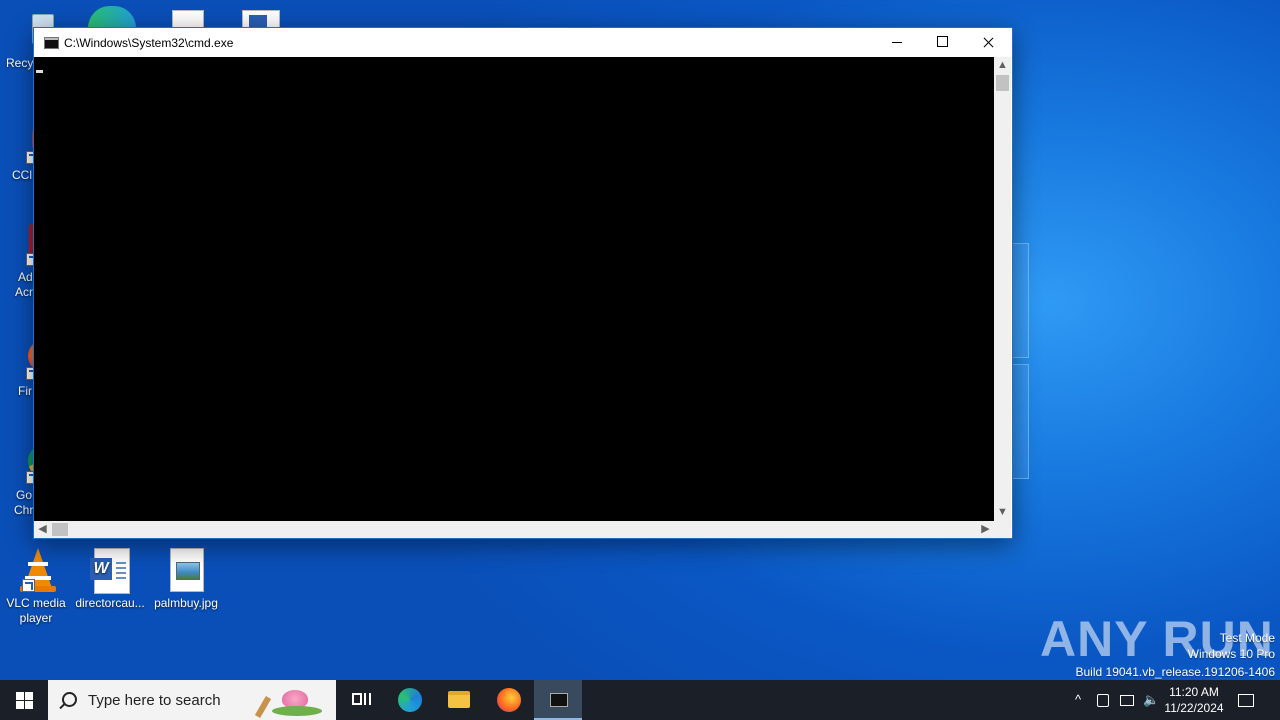  I want to click on scroll-up-arrow-icon: ▲, so click(1002, 65).